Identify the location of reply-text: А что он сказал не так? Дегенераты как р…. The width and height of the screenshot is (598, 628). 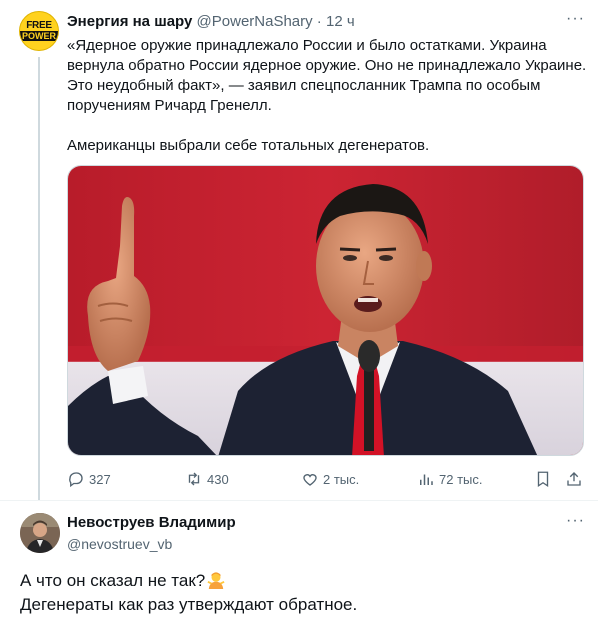
(300, 593).